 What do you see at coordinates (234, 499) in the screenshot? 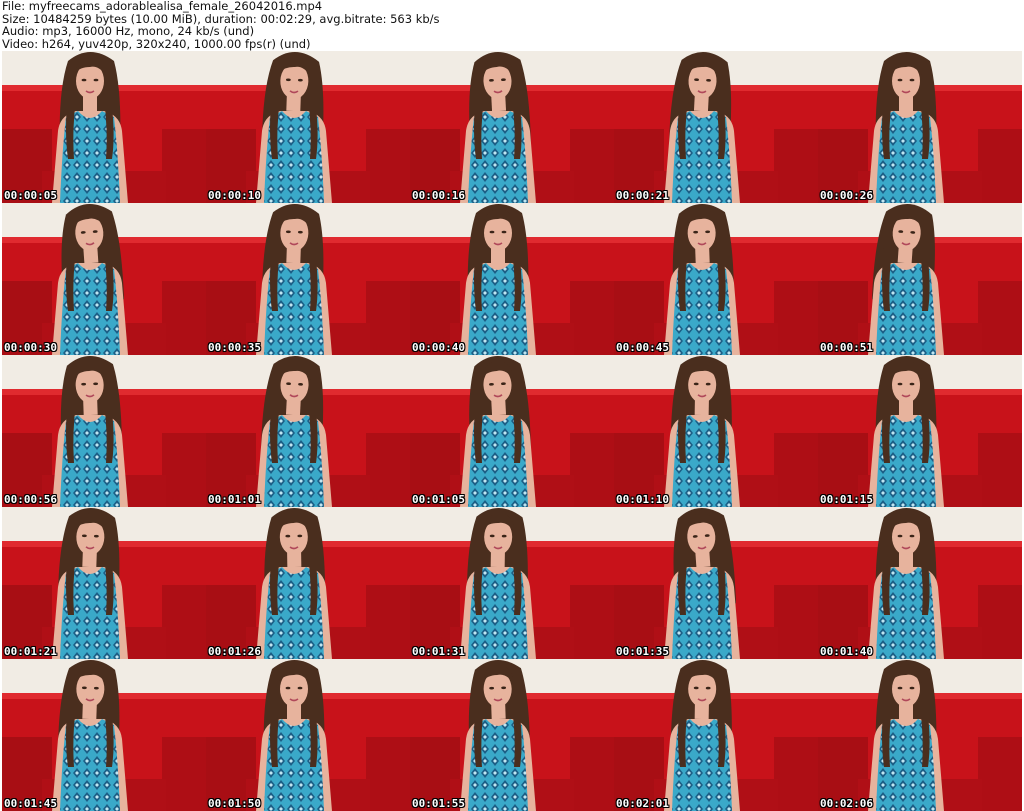
I see `thumbnail-timestamp: 00:01:01` at bounding box center [234, 499].